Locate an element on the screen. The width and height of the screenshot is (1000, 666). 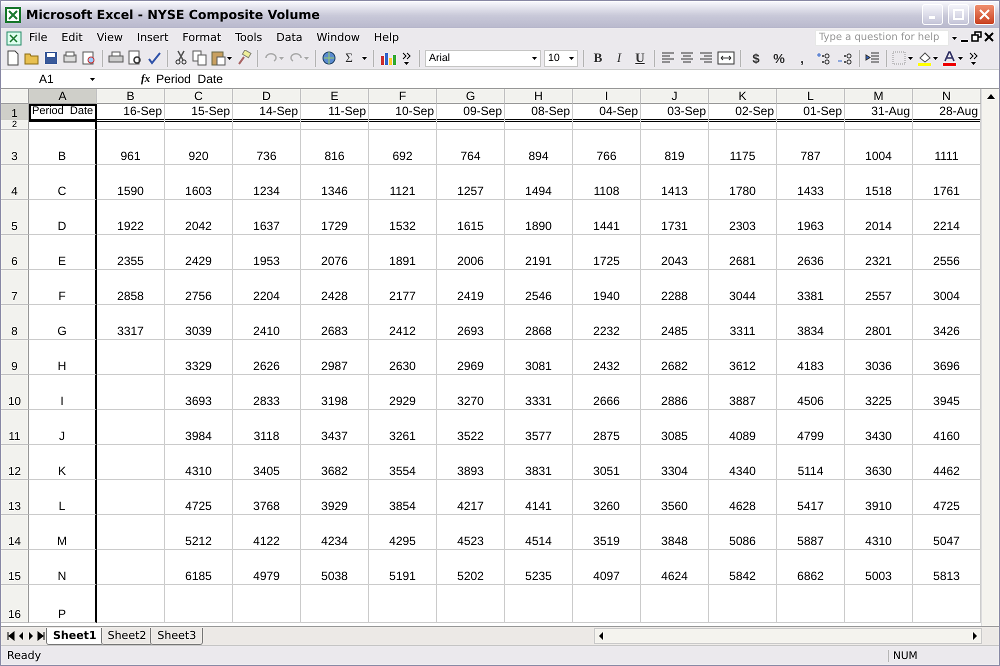
table-cell: 5202 is located at coordinates (471, 567).